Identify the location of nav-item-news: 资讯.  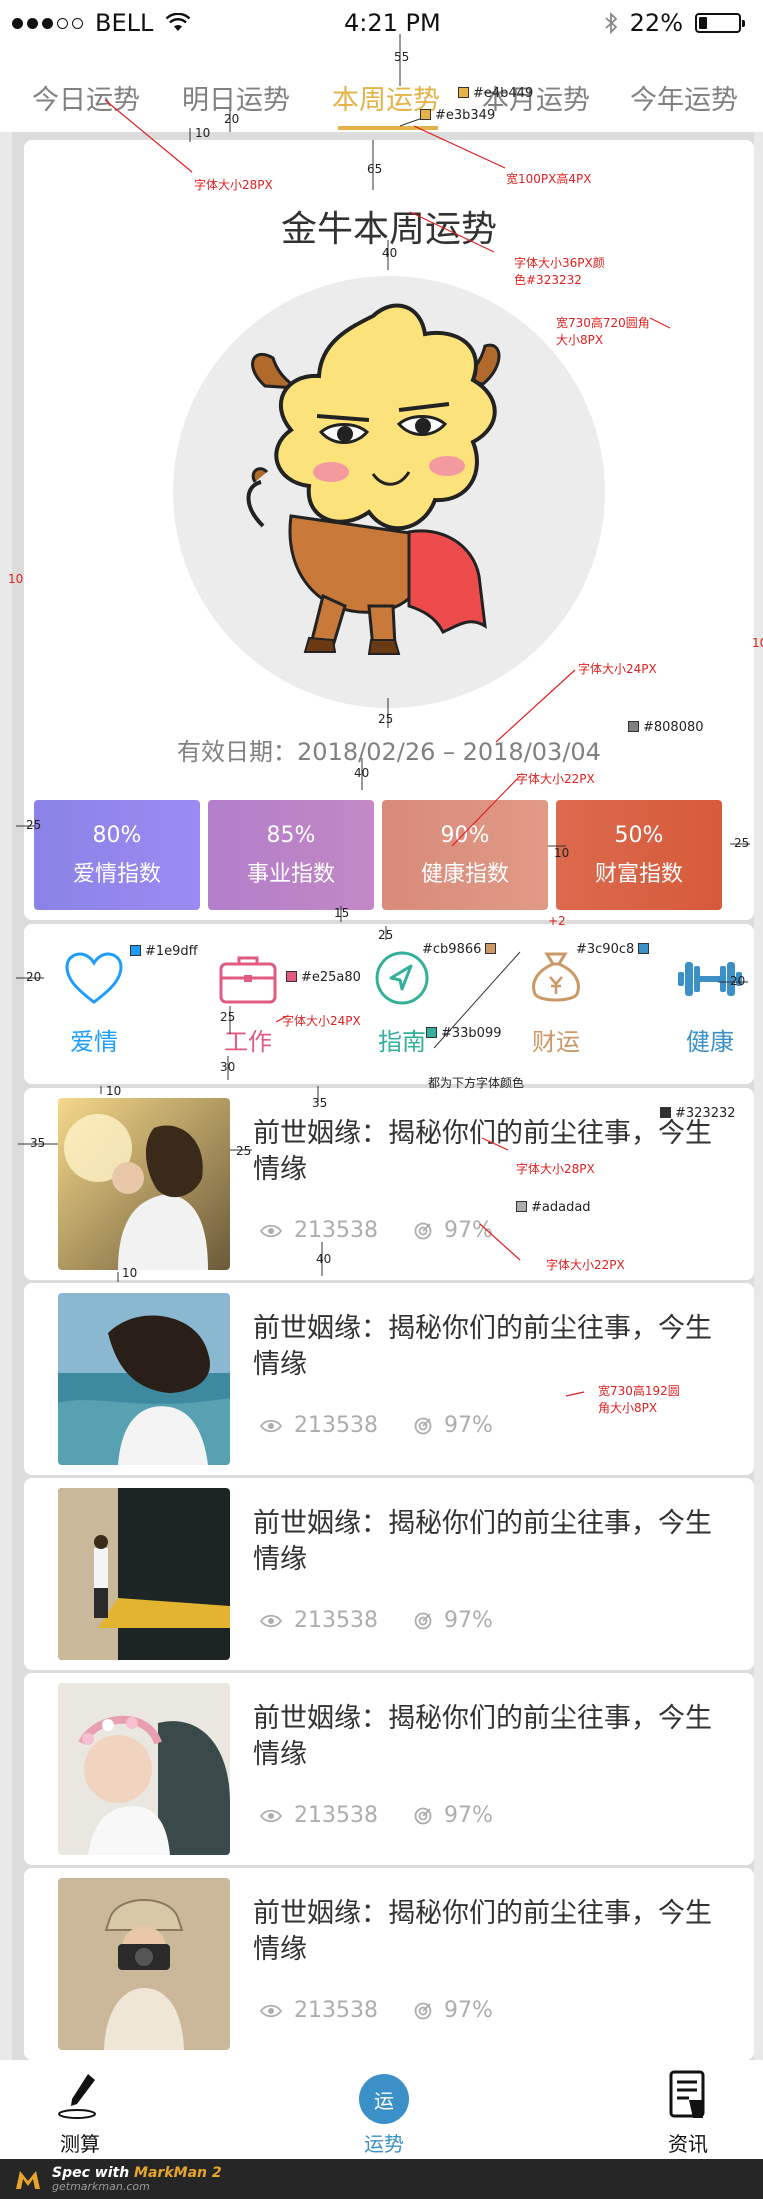
(688, 2113).